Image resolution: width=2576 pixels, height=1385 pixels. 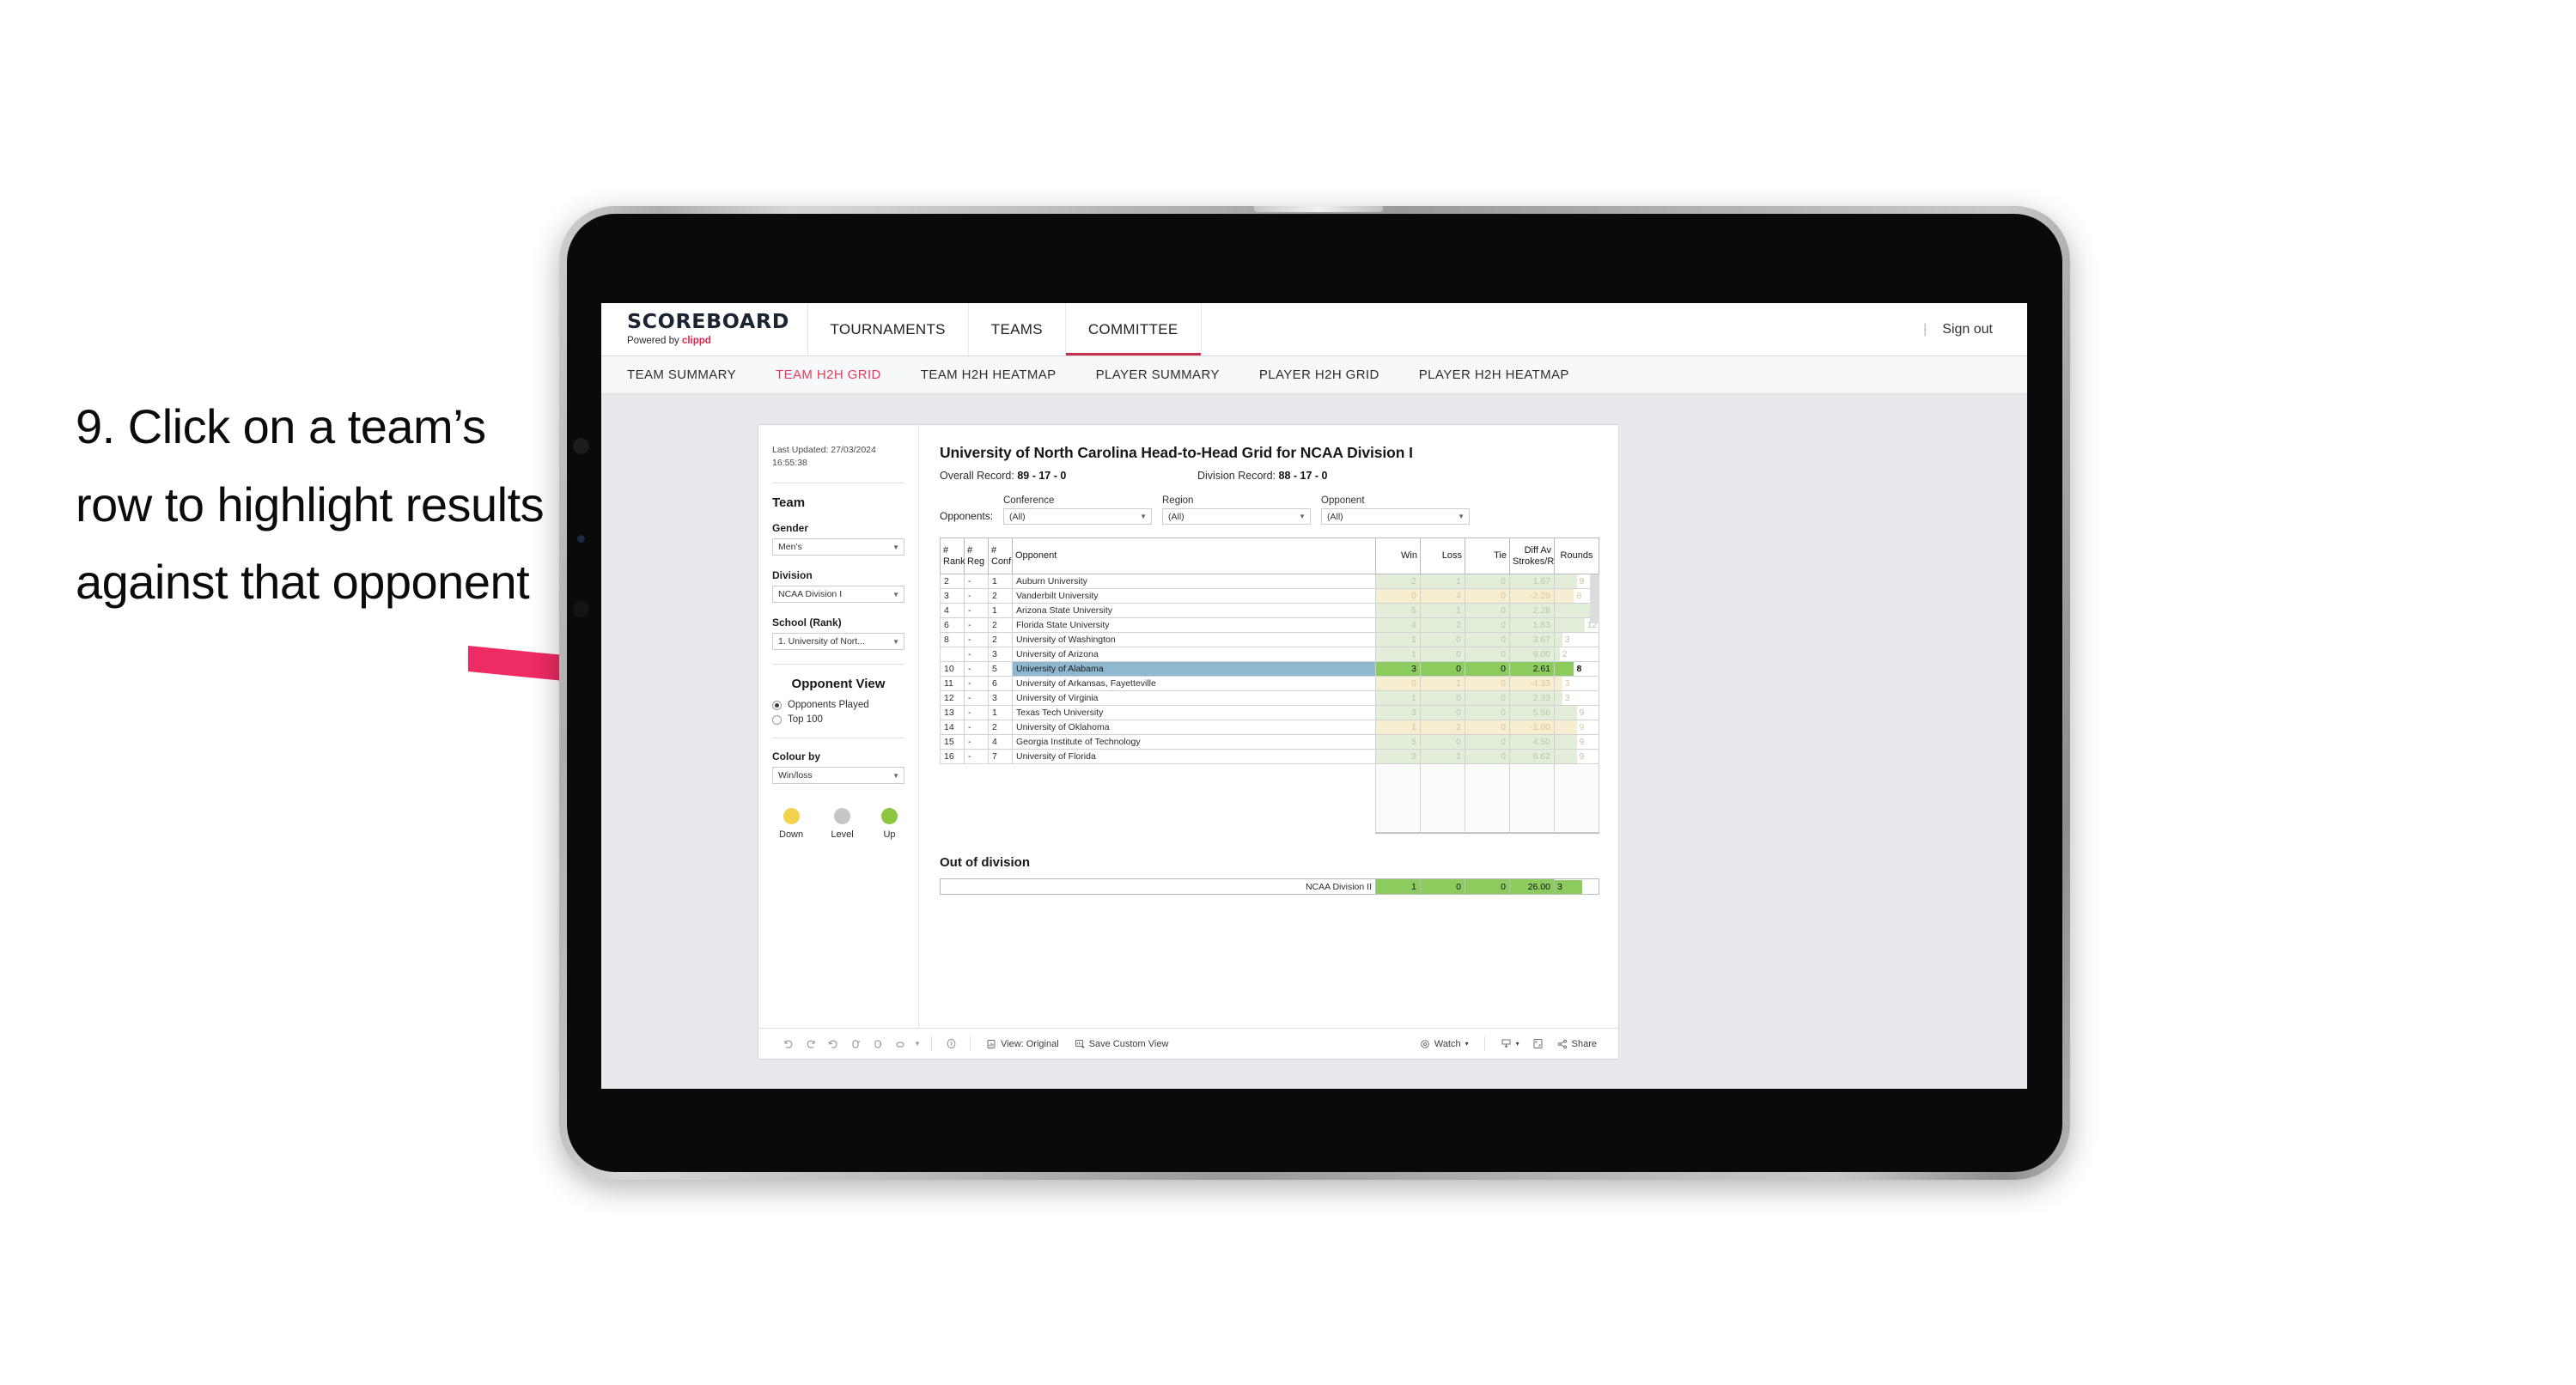 What do you see at coordinates (1594, 598) in the screenshot?
I see `table-scrollbar-thumb` at bounding box center [1594, 598].